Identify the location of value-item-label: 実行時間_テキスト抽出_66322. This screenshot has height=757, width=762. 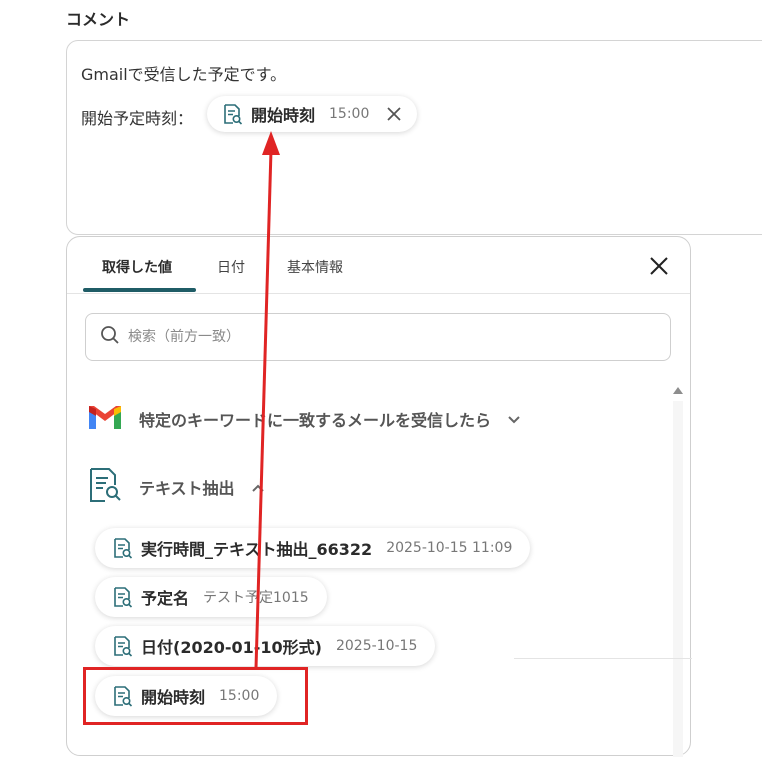
(257, 549).